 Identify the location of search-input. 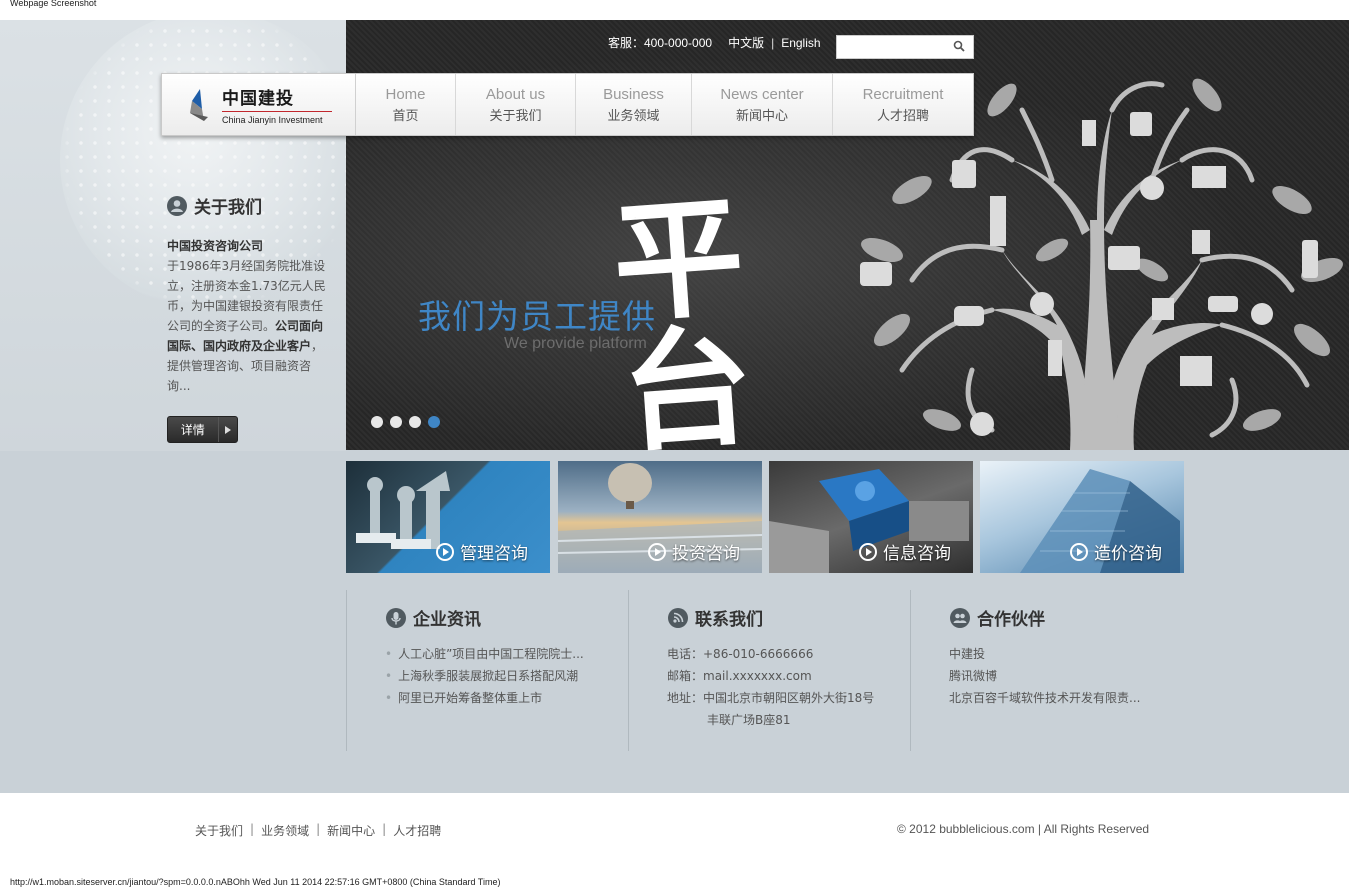
(892, 47).